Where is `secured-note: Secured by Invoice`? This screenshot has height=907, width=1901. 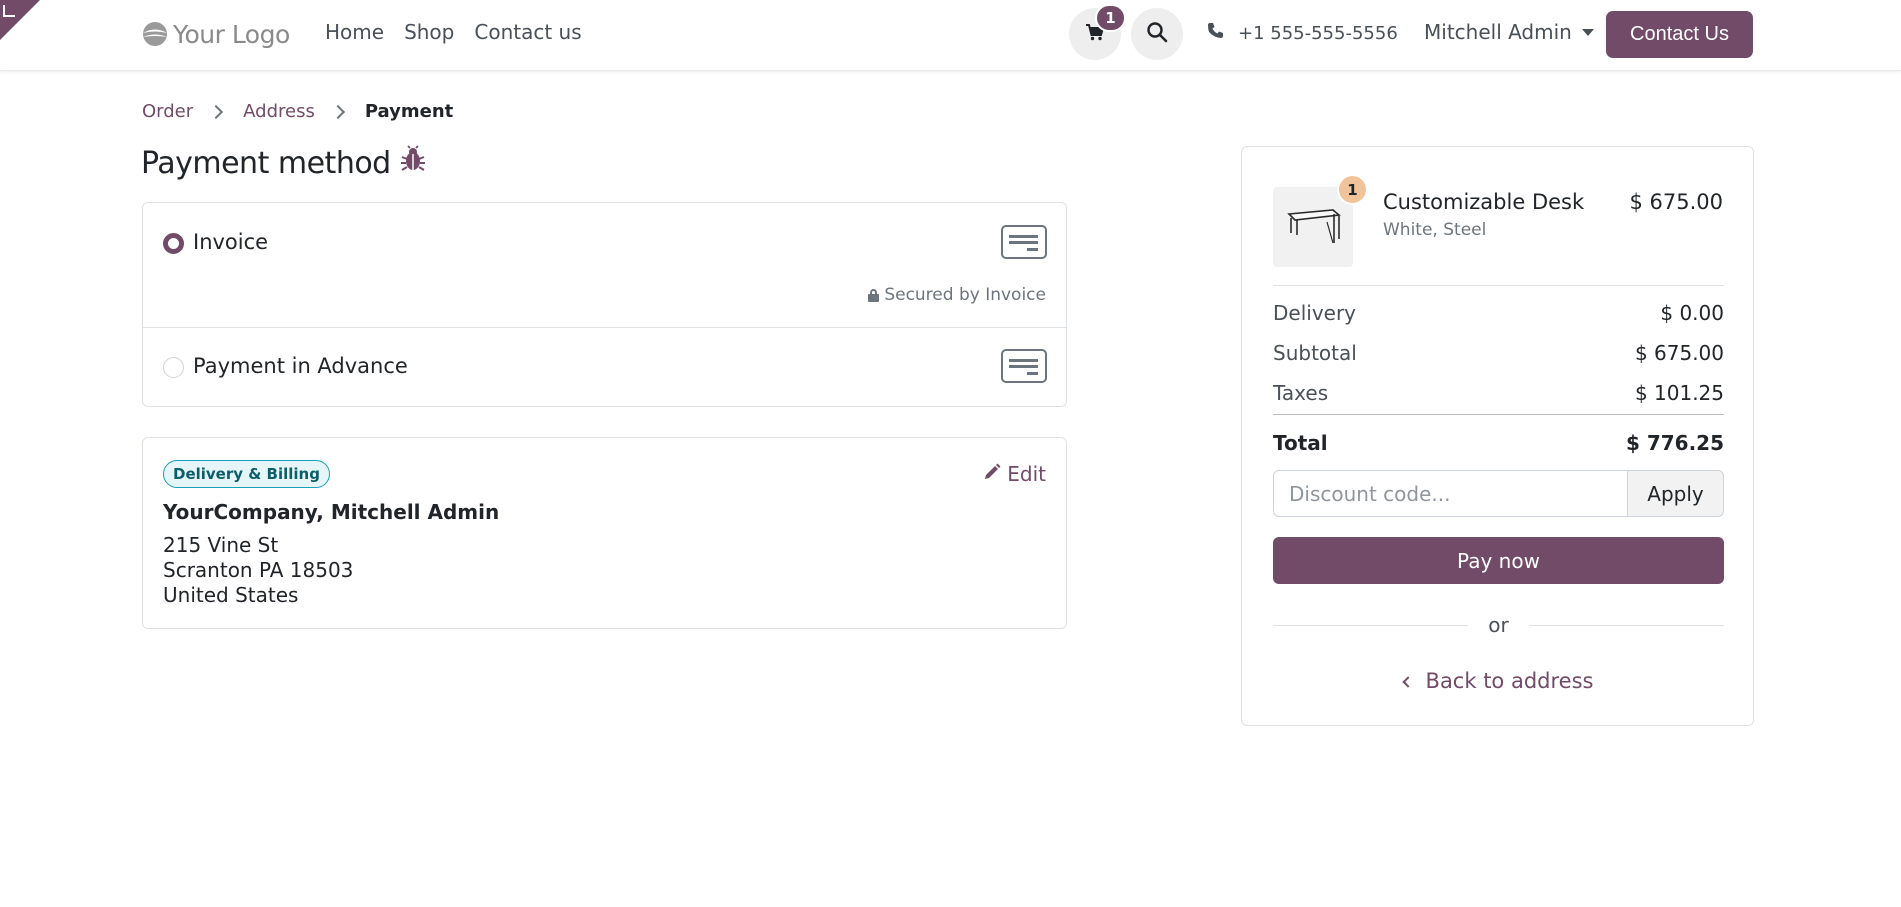 secured-note: Secured by Invoice is located at coordinates (957, 295).